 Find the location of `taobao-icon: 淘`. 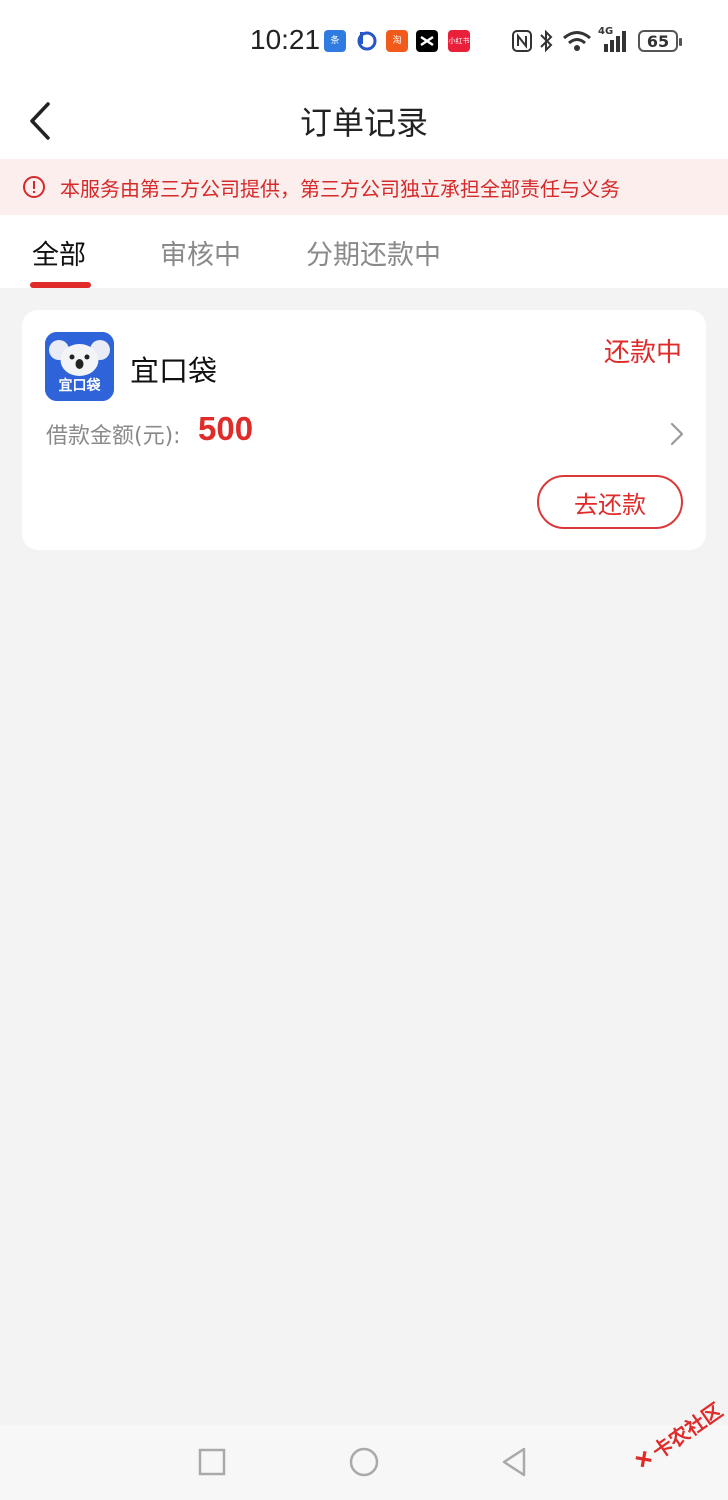

taobao-icon: 淘 is located at coordinates (397, 41).